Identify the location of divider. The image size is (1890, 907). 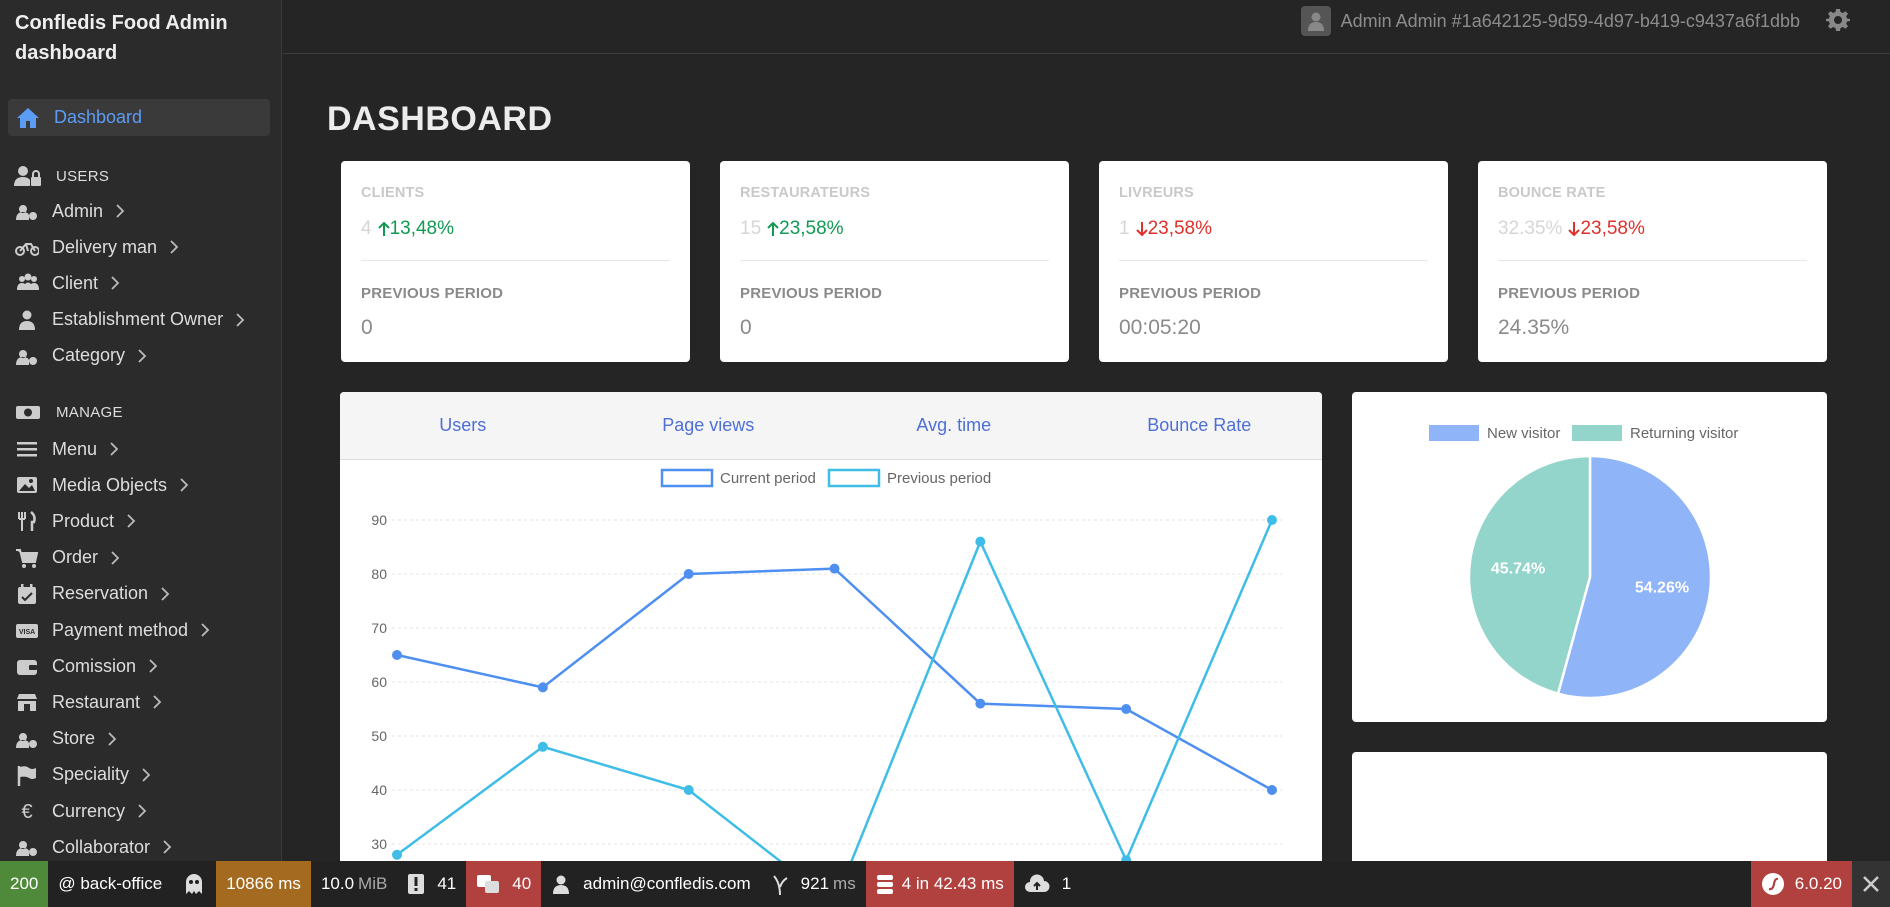
(1273, 260).